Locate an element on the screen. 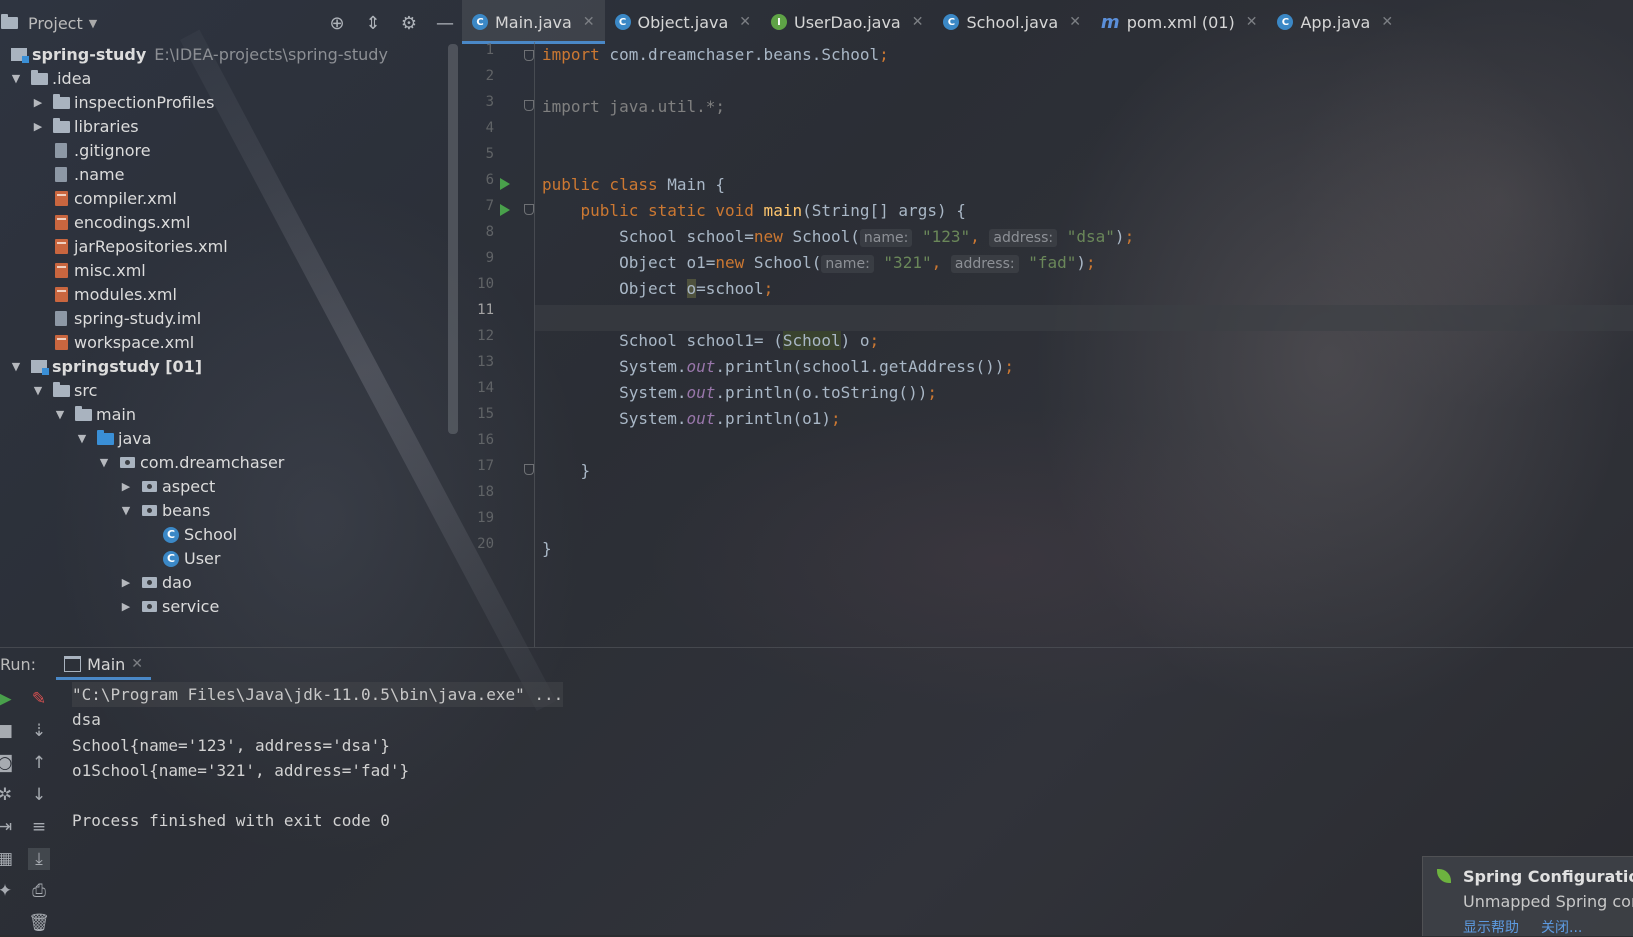 The width and height of the screenshot is (1633, 937). tree-item: ▼ springstudy [01] is located at coordinates (105, 366).